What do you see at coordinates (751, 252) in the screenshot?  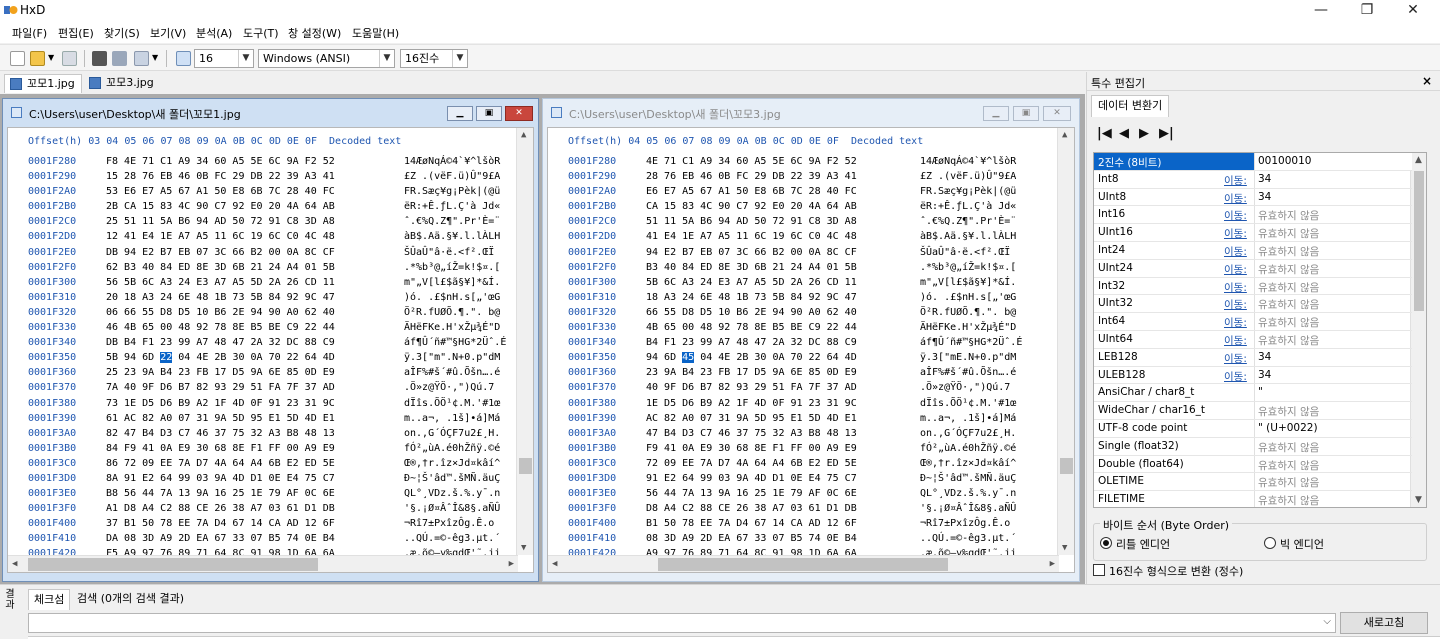 I see `row-hex-bytes: 94 E2 B7 EB 07 3C 66 B2 00 0A 8C CF` at bounding box center [751, 252].